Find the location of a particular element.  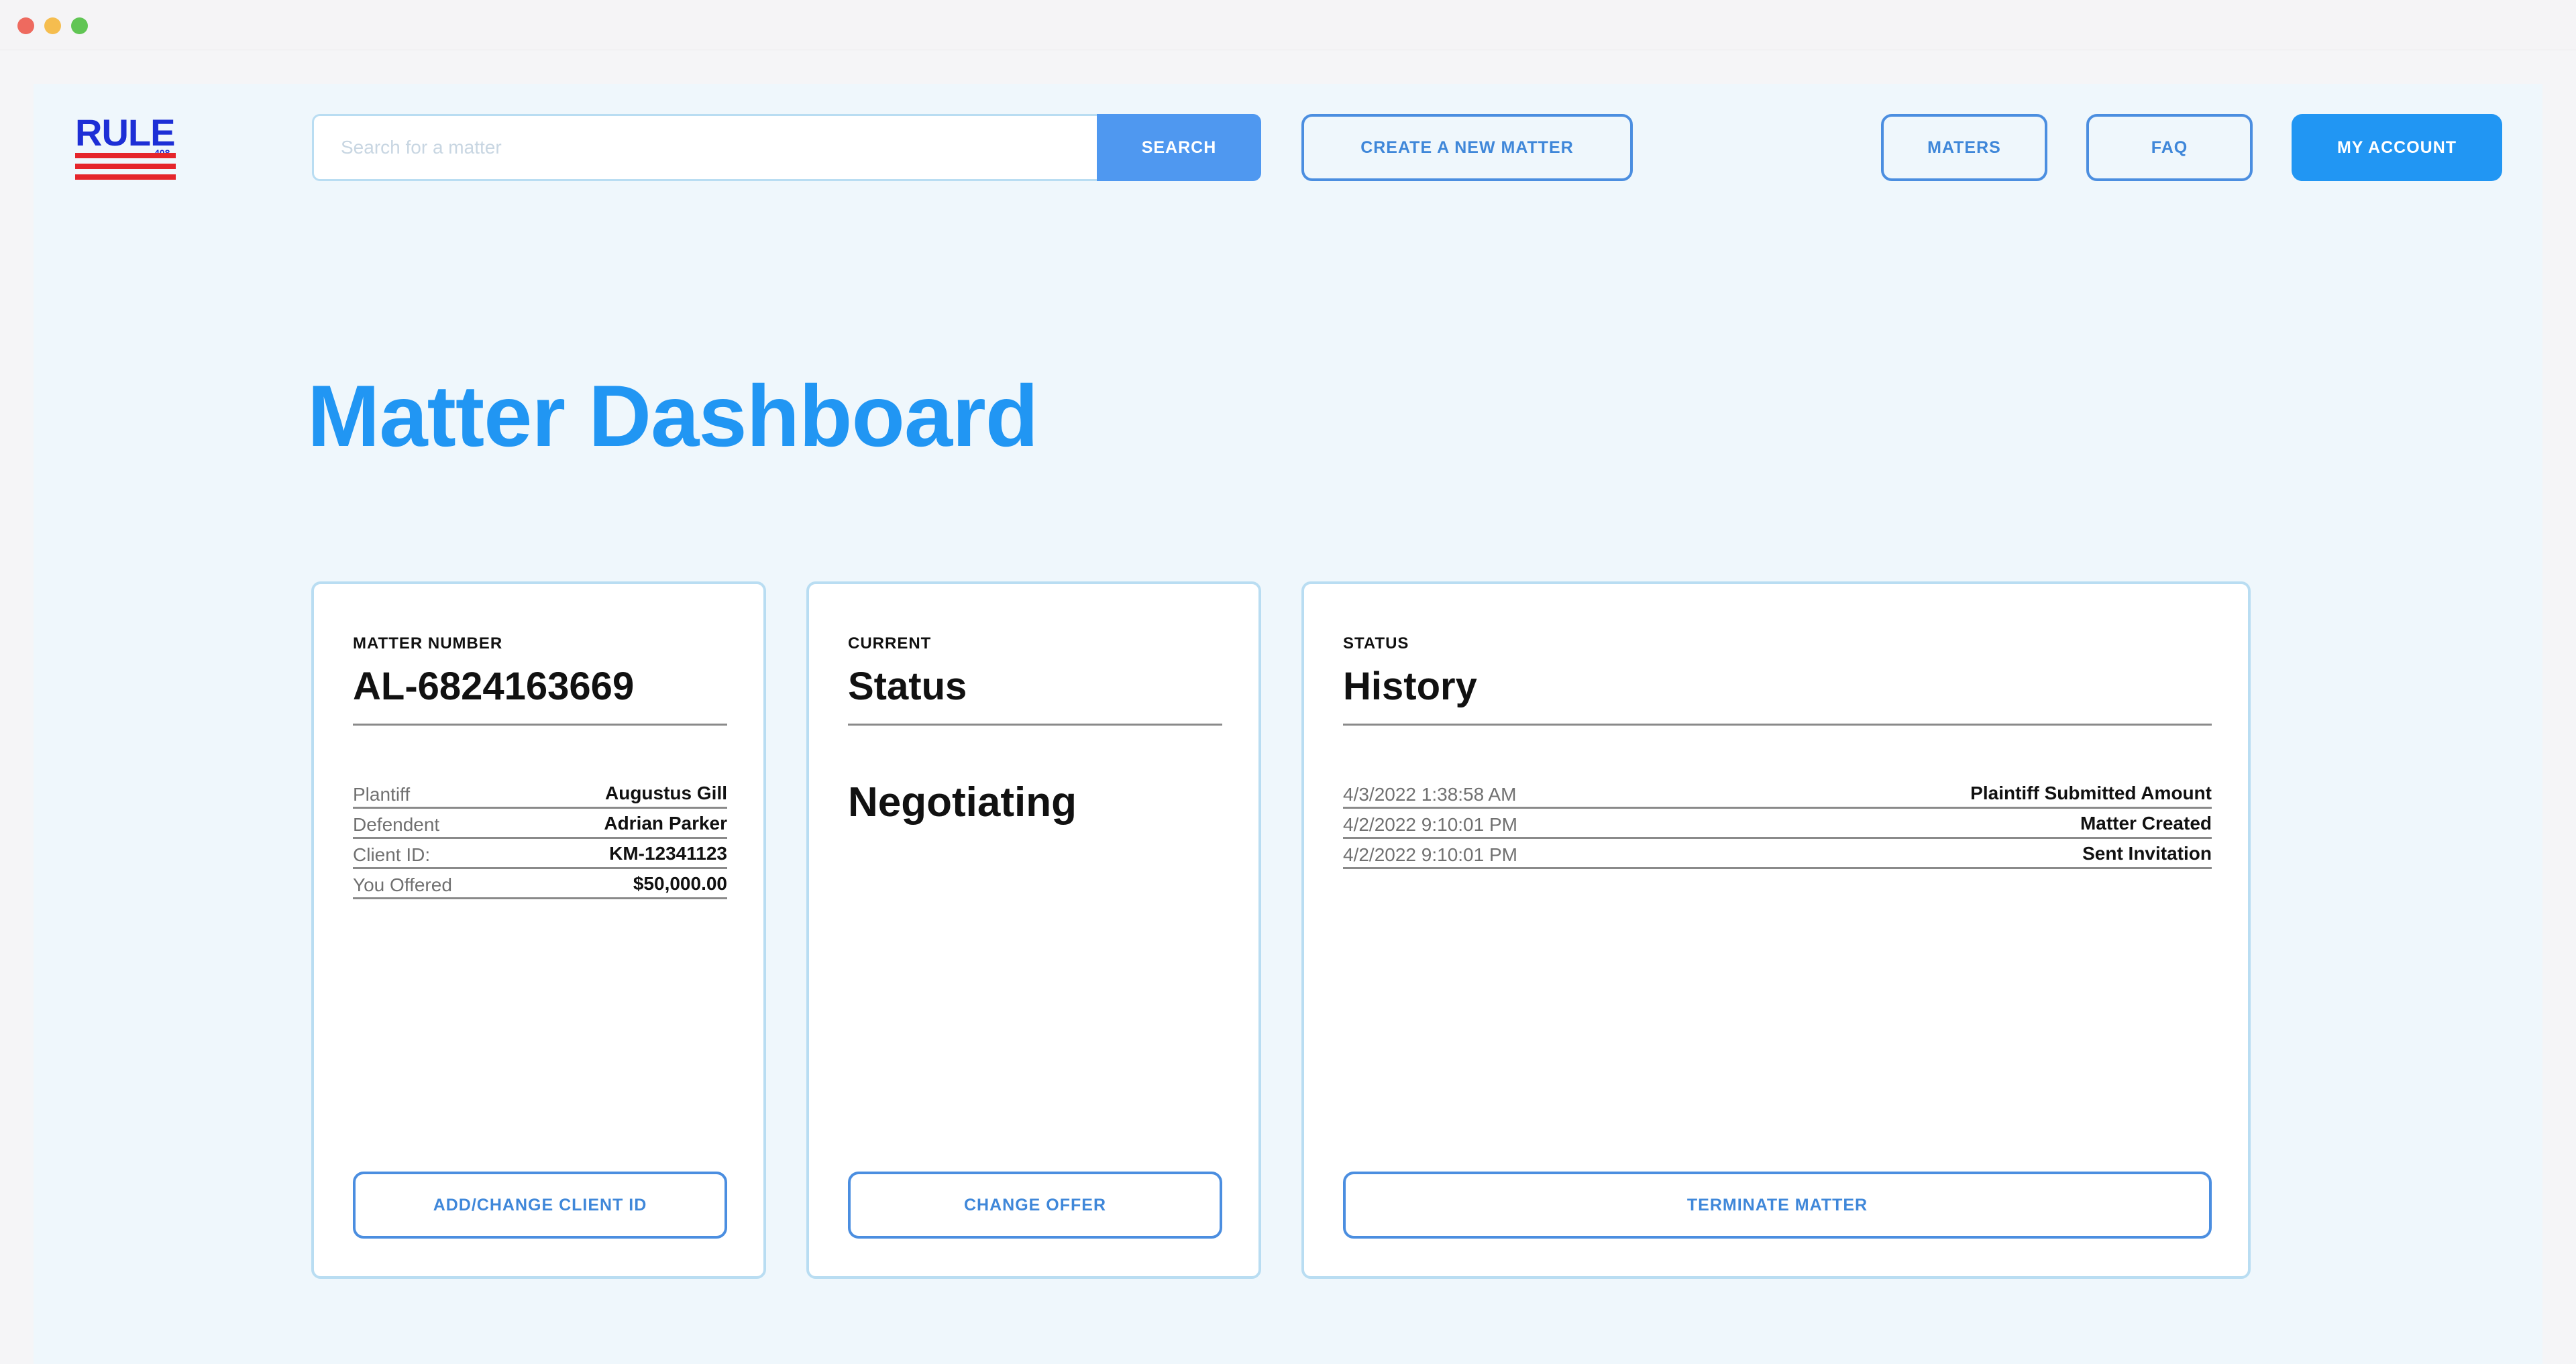

rule-408-logo: RULE 408 is located at coordinates (125, 147).